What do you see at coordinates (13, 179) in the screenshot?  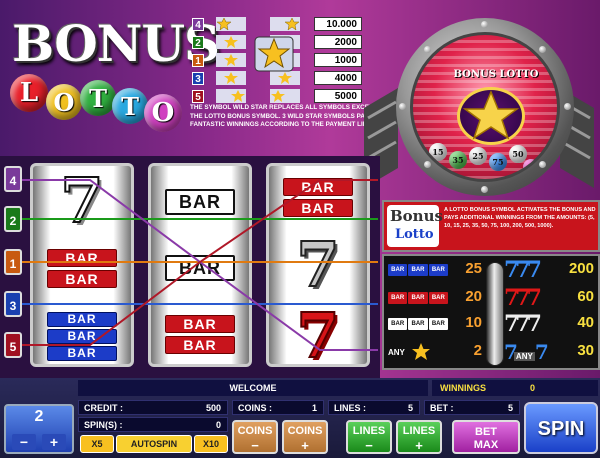 I see `line-button-4: 4` at bounding box center [13, 179].